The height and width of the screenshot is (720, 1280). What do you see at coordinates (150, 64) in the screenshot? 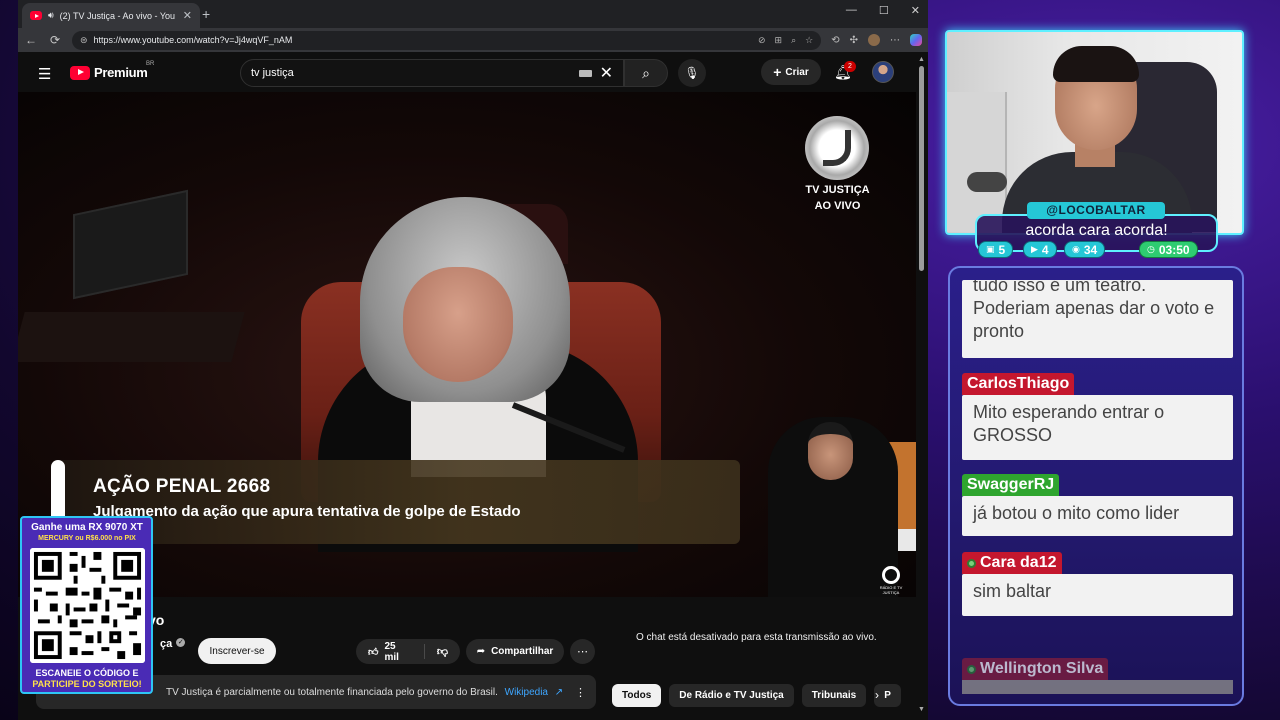
I see `region-code: BR` at bounding box center [150, 64].